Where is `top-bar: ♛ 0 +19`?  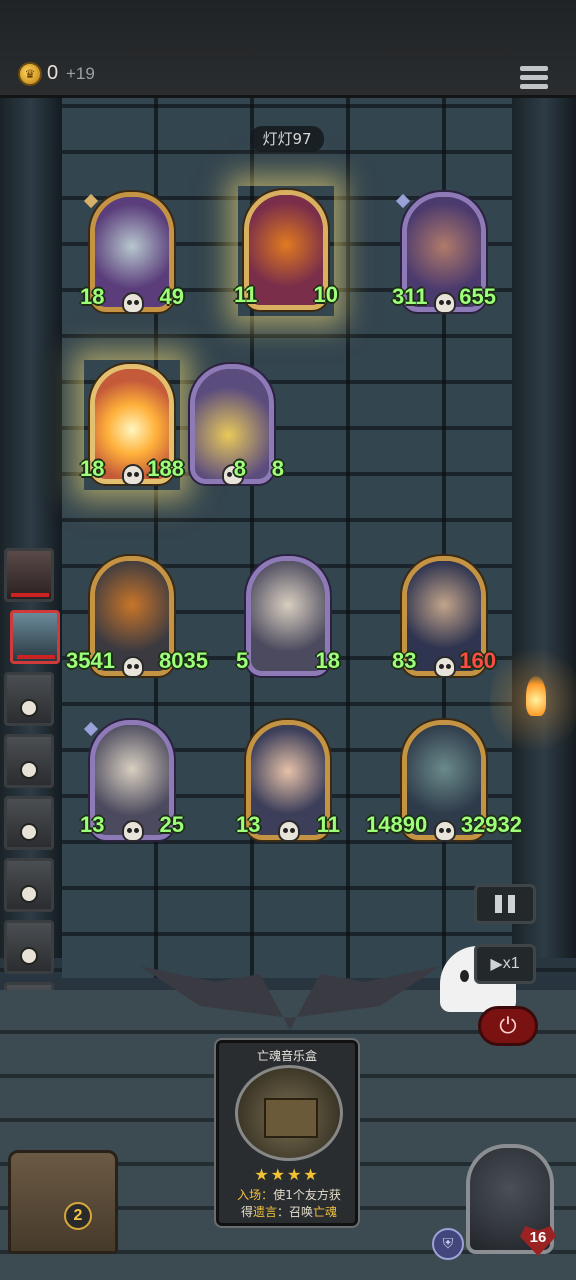 top-bar: ♛ 0 +19 is located at coordinates (288, 49).